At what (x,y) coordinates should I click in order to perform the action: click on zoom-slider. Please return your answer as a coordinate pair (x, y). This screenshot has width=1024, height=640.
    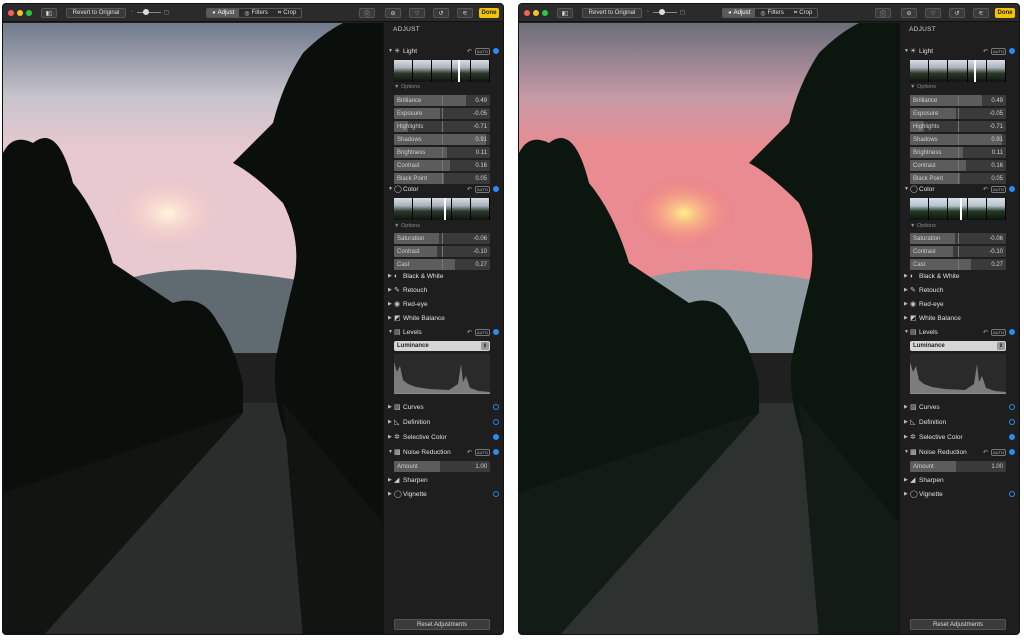
    Looking at the image, I should click on (149, 12).